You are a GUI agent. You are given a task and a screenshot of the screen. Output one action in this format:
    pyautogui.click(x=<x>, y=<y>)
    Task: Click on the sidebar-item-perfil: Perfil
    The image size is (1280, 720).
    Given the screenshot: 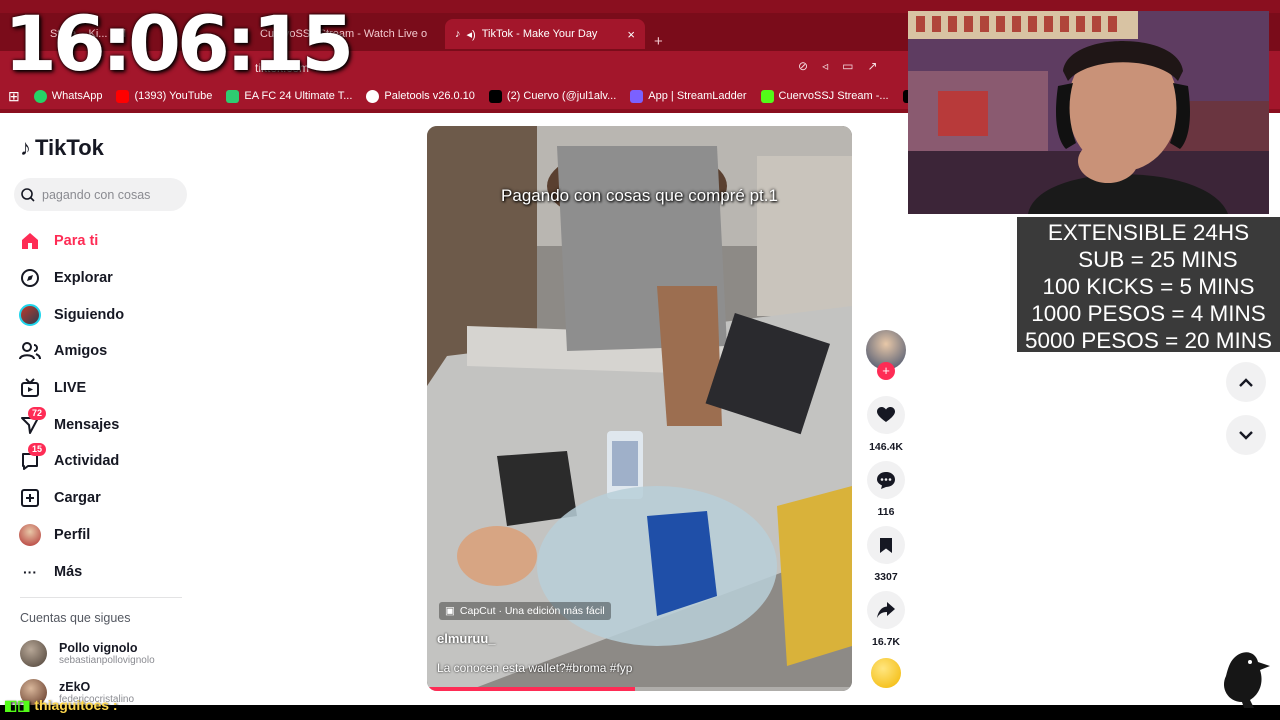 What is the action you would take?
    pyautogui.click(x=71, y=535)
    